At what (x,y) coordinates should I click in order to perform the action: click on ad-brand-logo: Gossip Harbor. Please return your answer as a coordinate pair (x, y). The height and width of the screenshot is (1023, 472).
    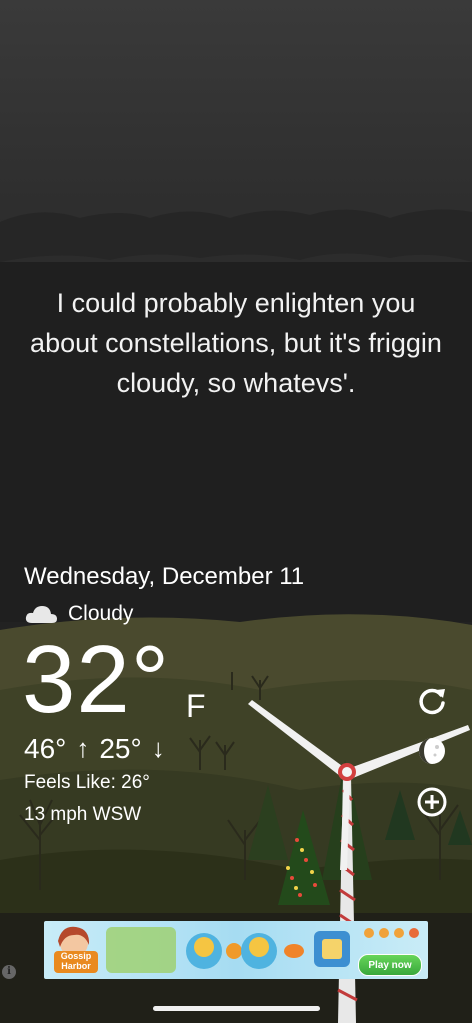
    Looking at the image, I should click on (76, 962).